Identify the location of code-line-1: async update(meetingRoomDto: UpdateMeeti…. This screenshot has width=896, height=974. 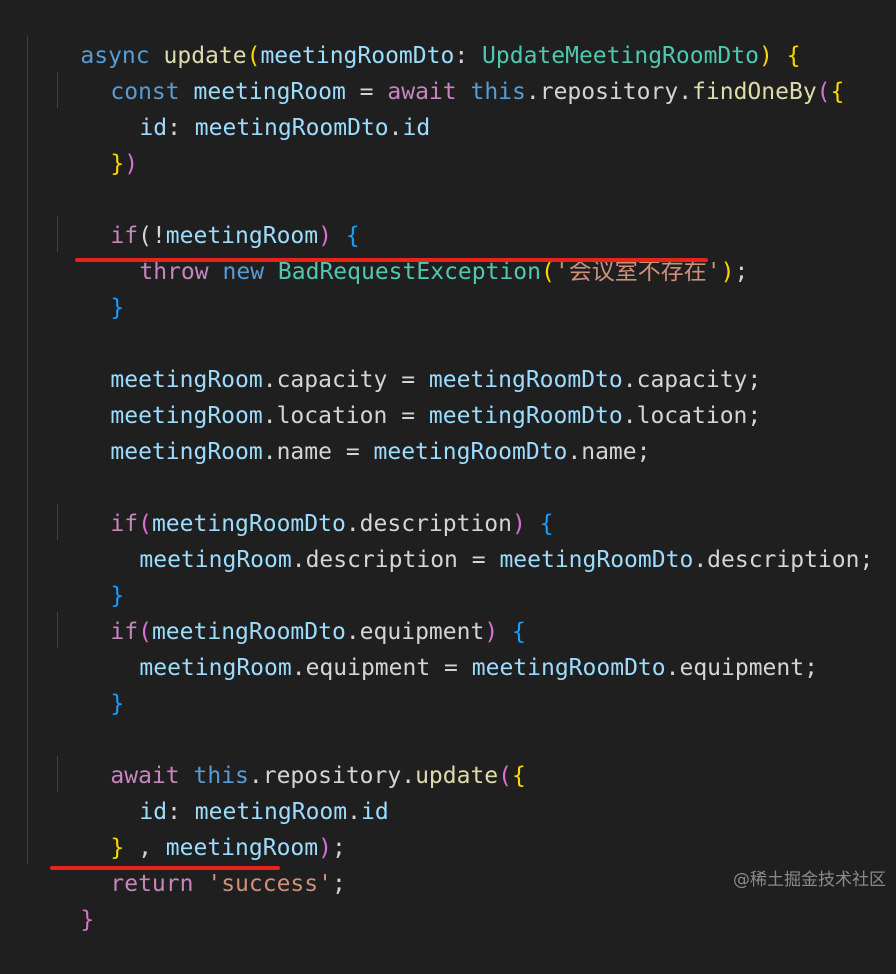
(412, 35).